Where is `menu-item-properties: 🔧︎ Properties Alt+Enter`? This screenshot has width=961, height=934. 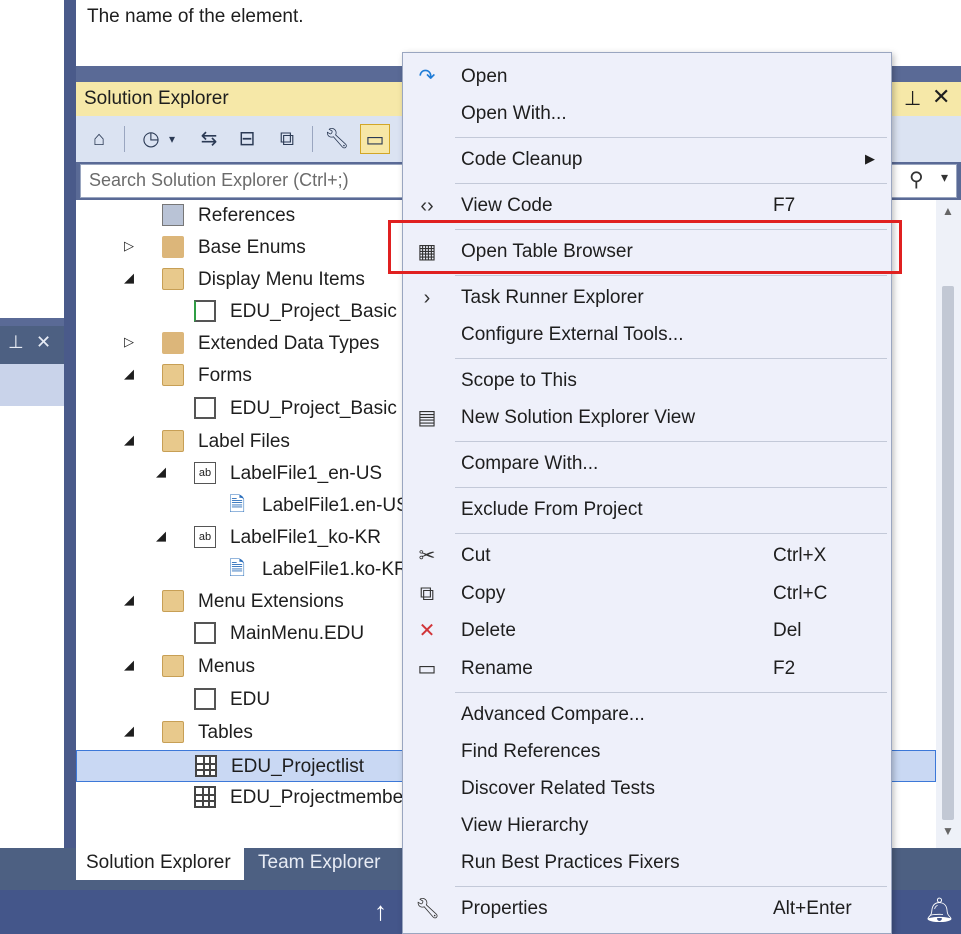 menu-item-properties: 🔧︎ Properties Alt+Enter is located at coordinates (647, 909).